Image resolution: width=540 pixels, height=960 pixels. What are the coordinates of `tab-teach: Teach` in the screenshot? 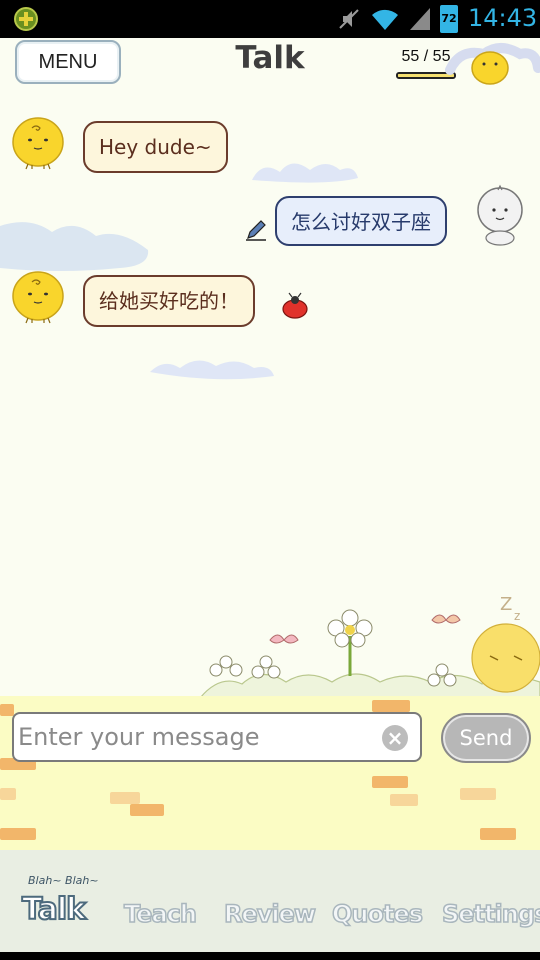 It's located at (160, 914).